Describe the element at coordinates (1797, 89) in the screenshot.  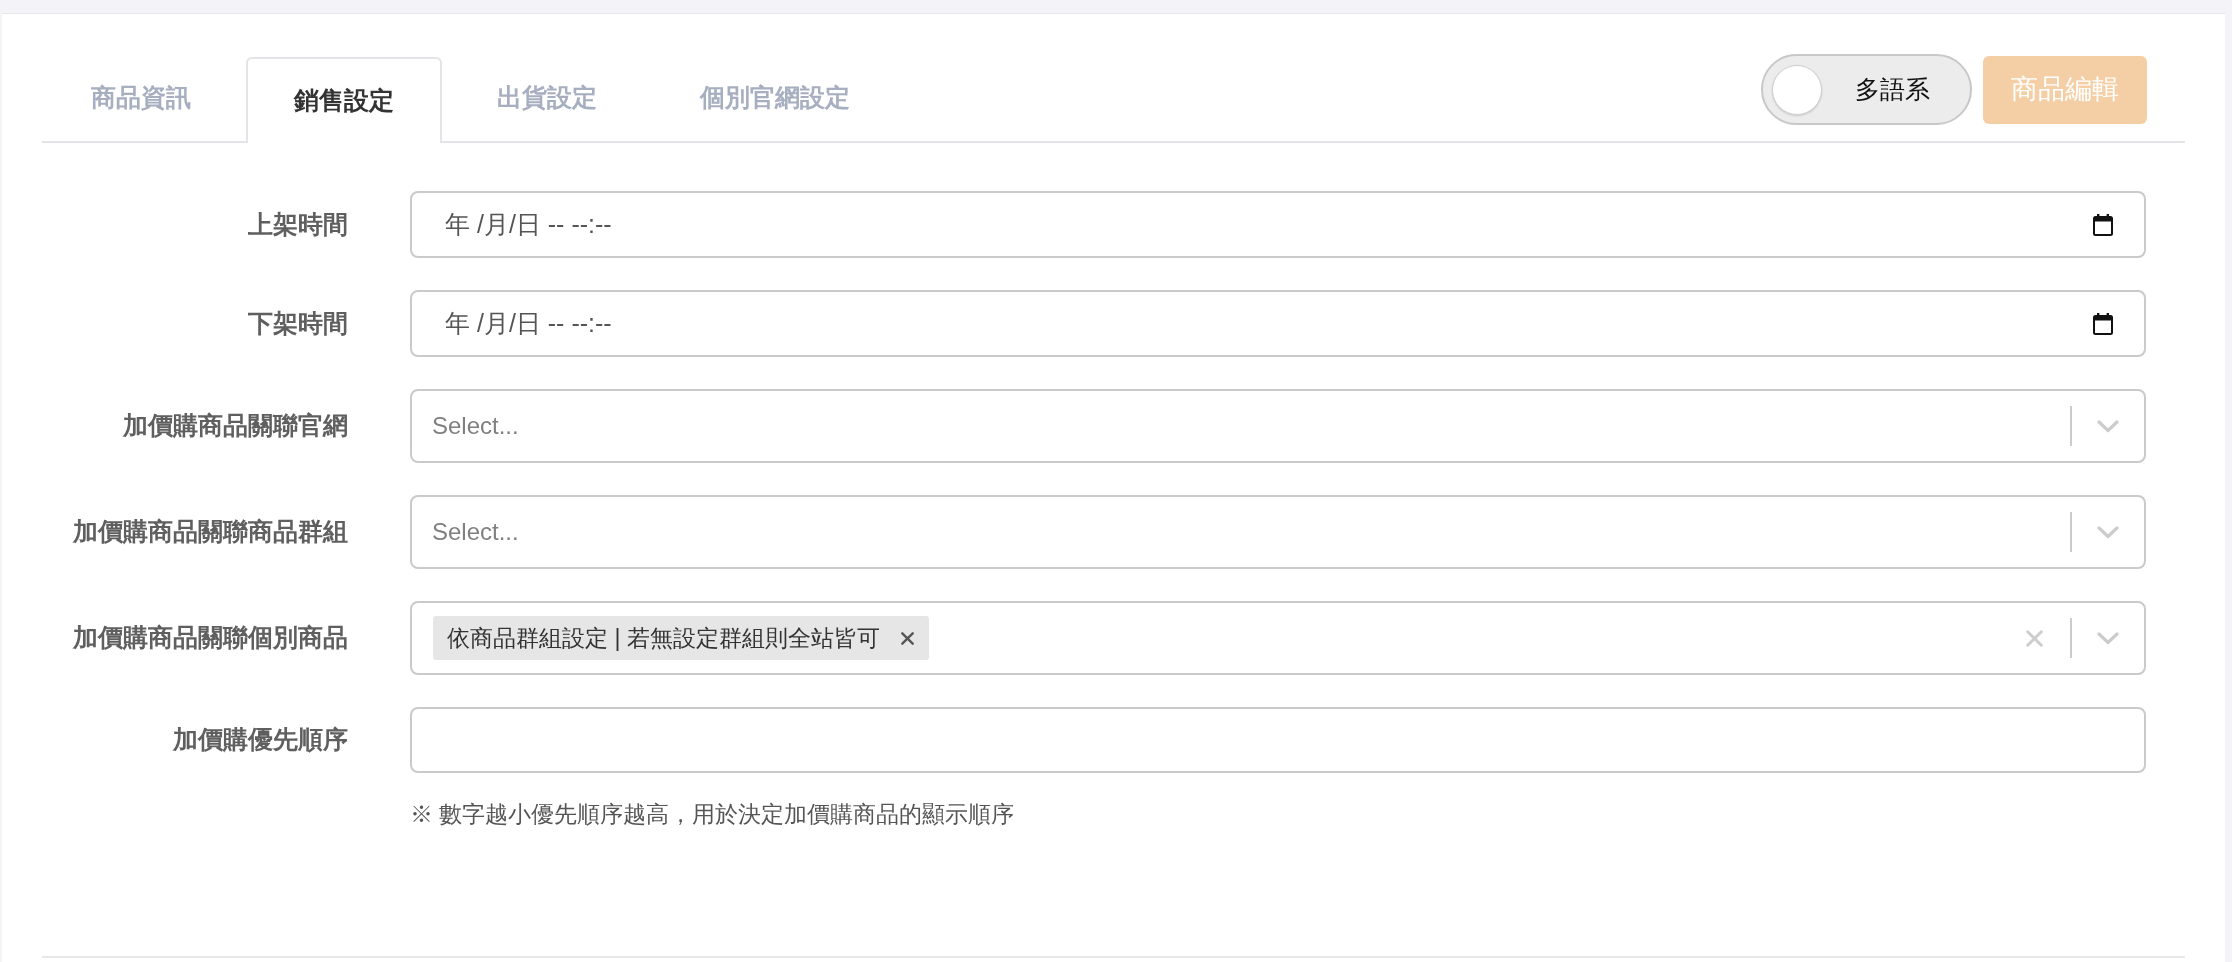
I see `toggle-knob` at that location.